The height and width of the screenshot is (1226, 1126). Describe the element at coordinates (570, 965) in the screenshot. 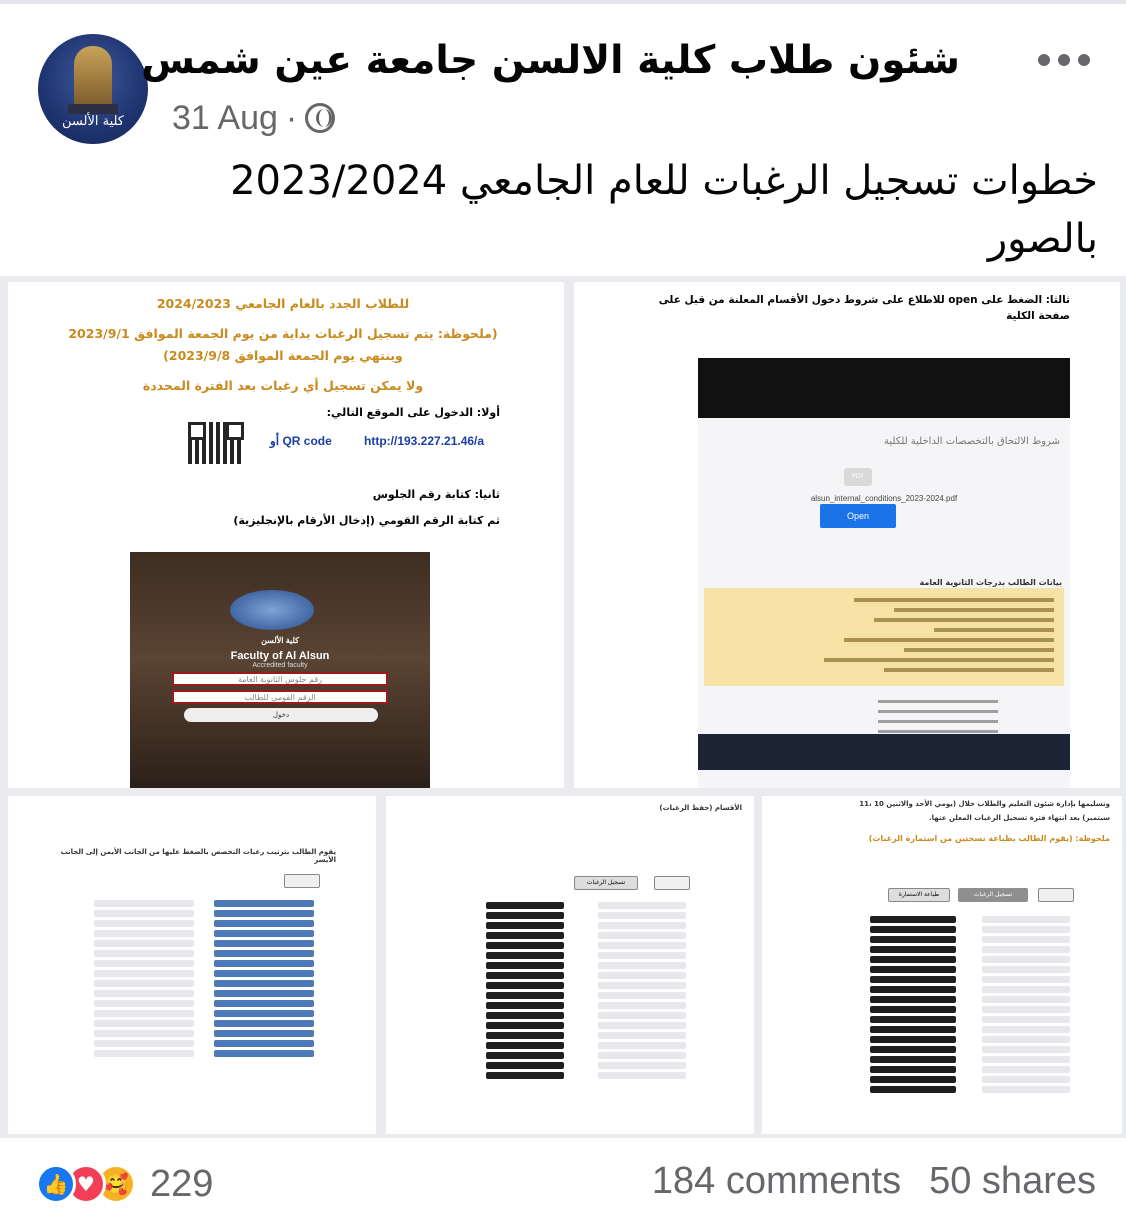

I see `photo-4: الأقسام (حفظ الرغبات) تسجيل الرغبات` at that location.